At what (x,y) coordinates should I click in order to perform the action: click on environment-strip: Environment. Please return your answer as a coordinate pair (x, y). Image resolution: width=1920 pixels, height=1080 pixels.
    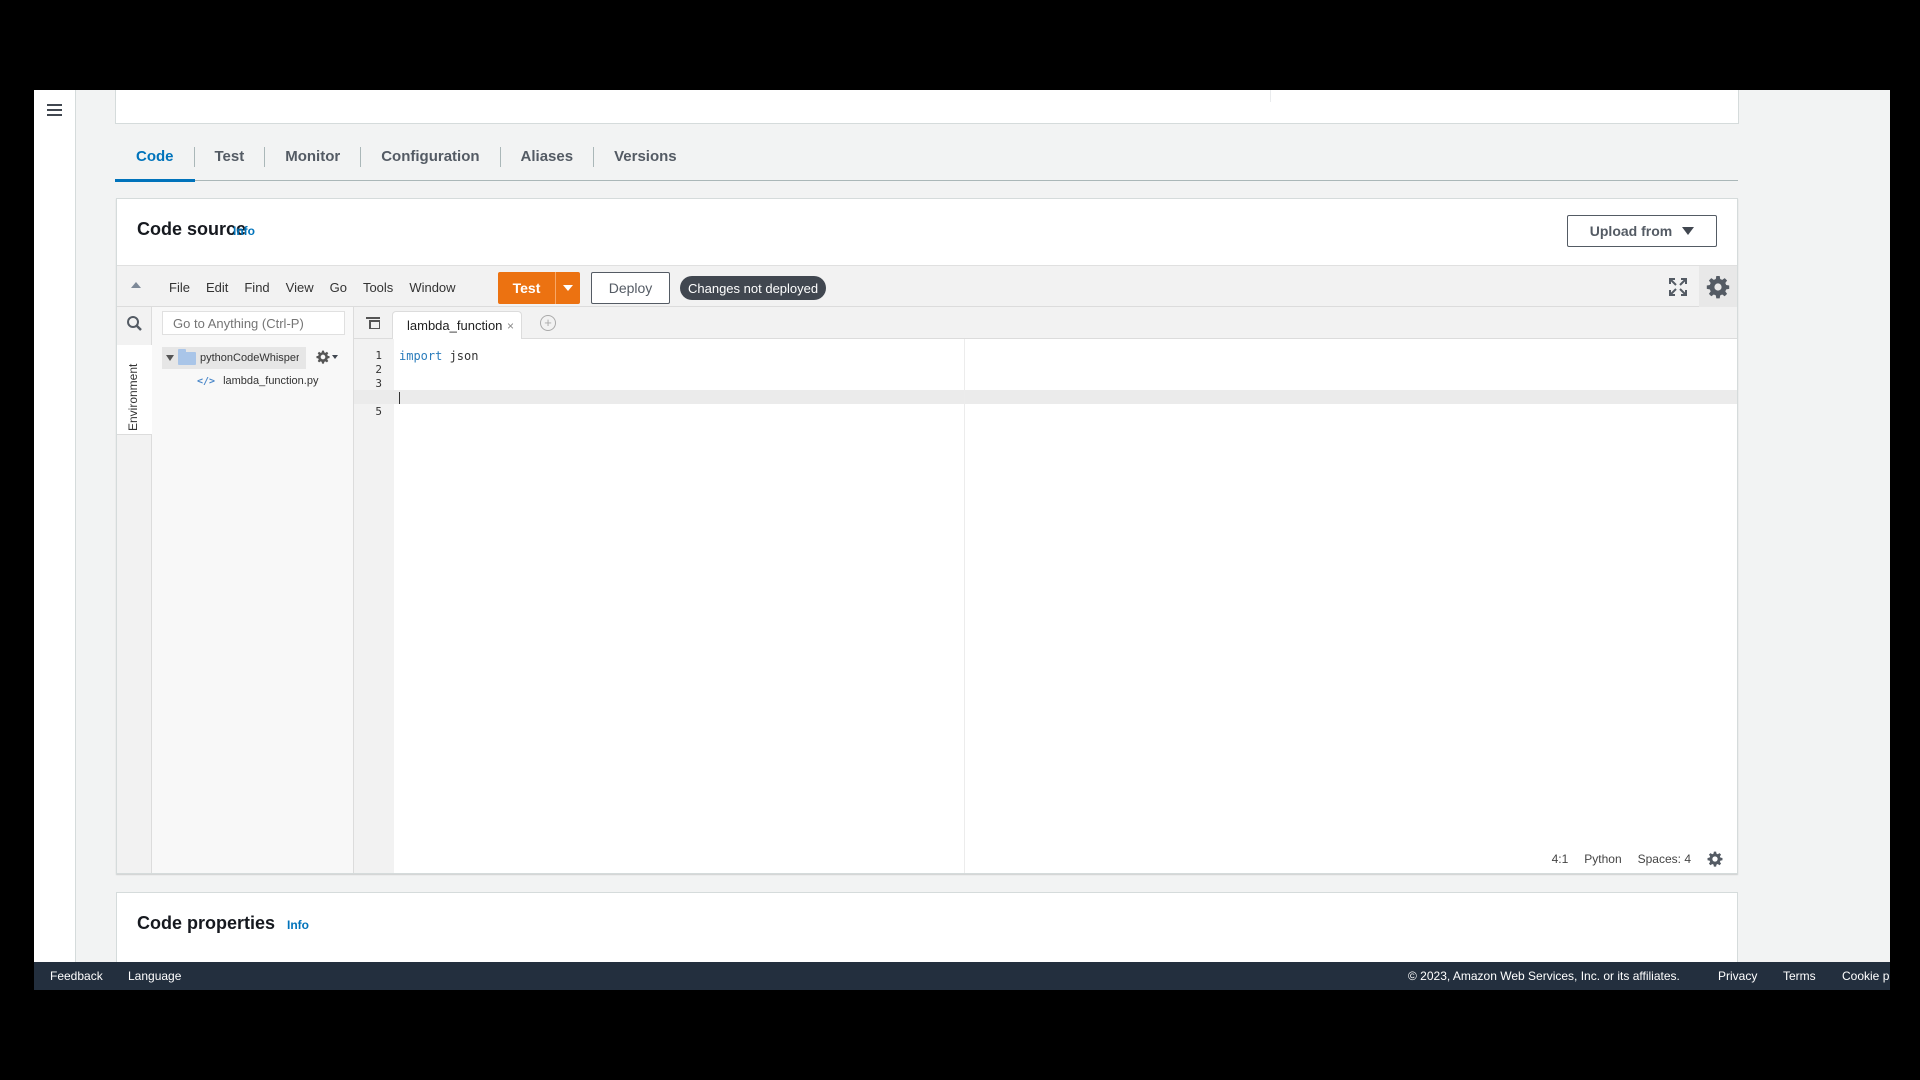
    Looking at the image, I should click on (134, 590).